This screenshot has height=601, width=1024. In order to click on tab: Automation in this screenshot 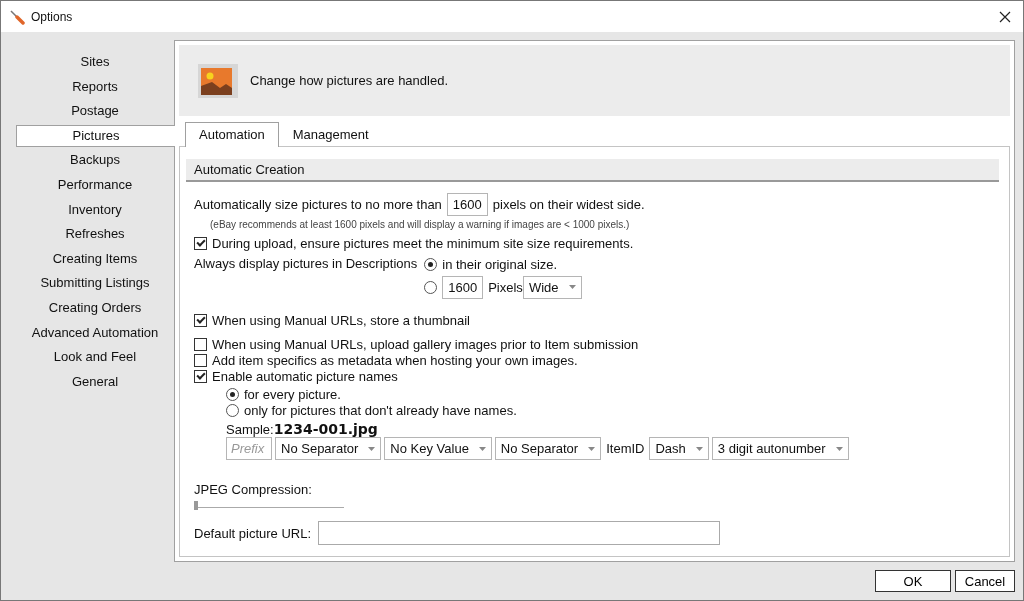, I will do `click(232, 134)`.